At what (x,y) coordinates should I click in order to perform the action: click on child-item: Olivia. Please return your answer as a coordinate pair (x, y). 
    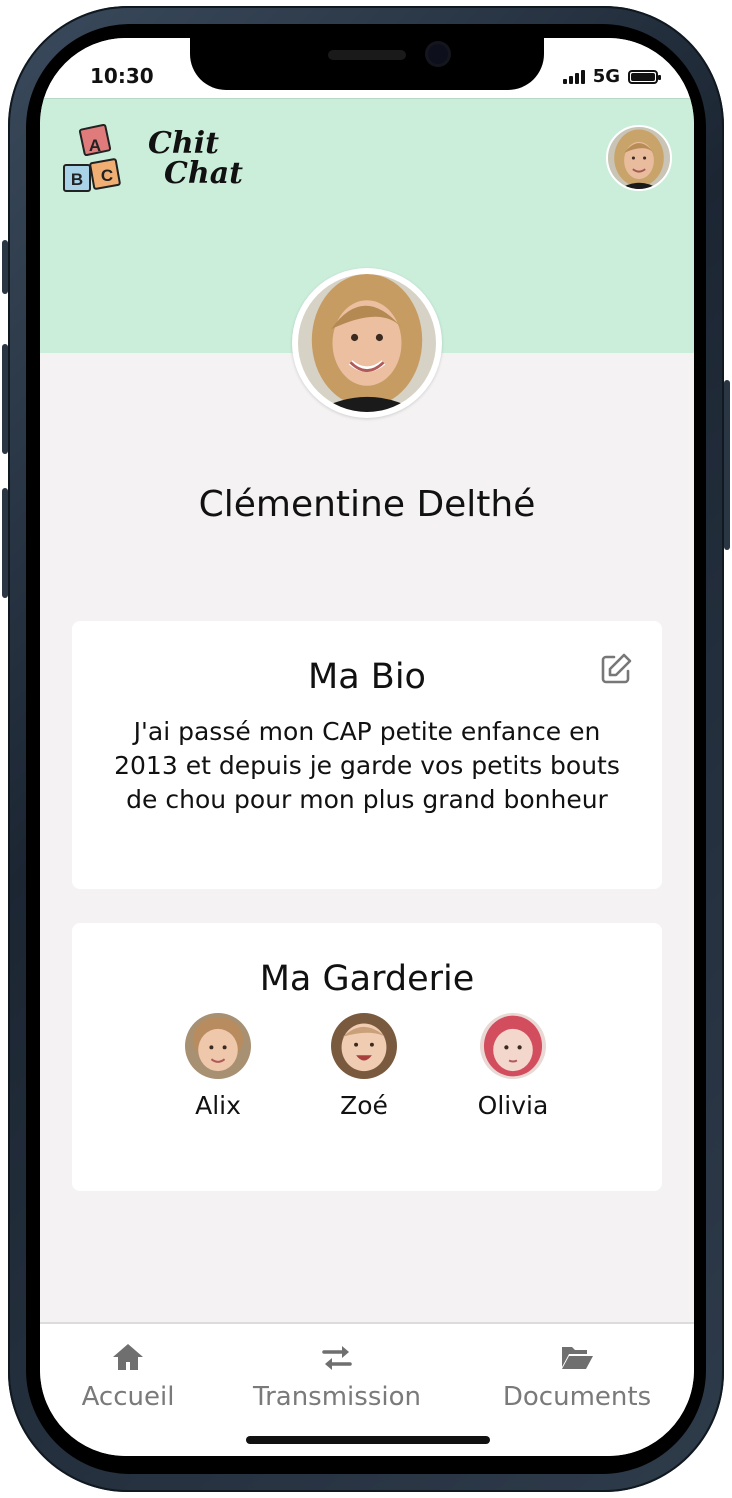
    Looking at the image, I should click on (513, 1066).